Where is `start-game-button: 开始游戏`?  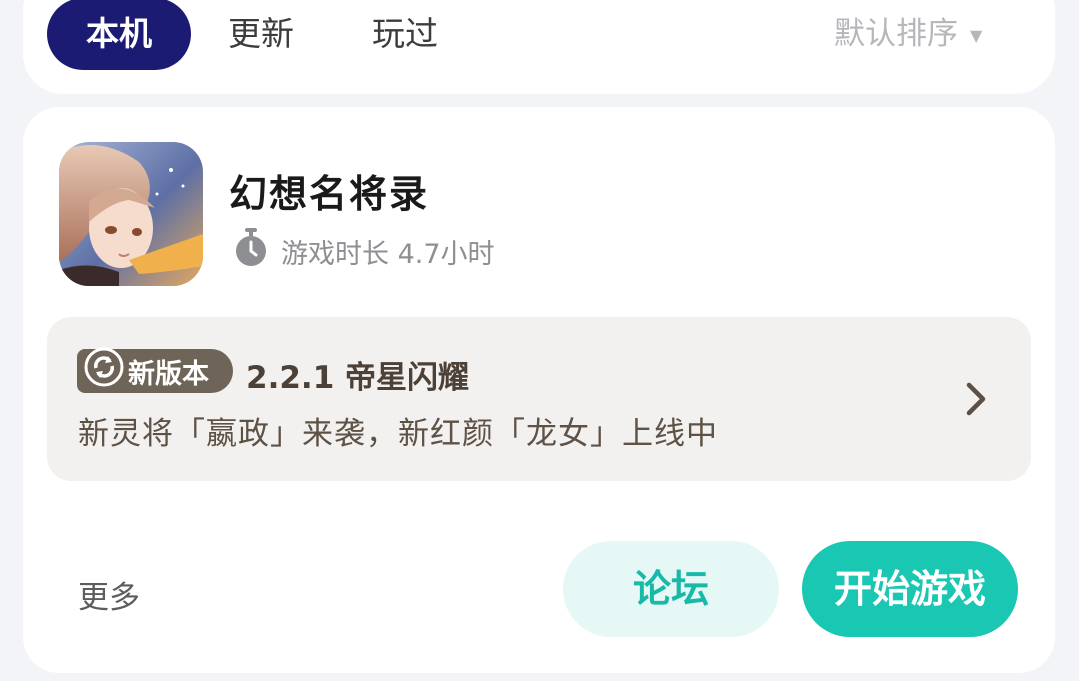 start-game-button: 开始游戏 is located at coordinates (910, 589).